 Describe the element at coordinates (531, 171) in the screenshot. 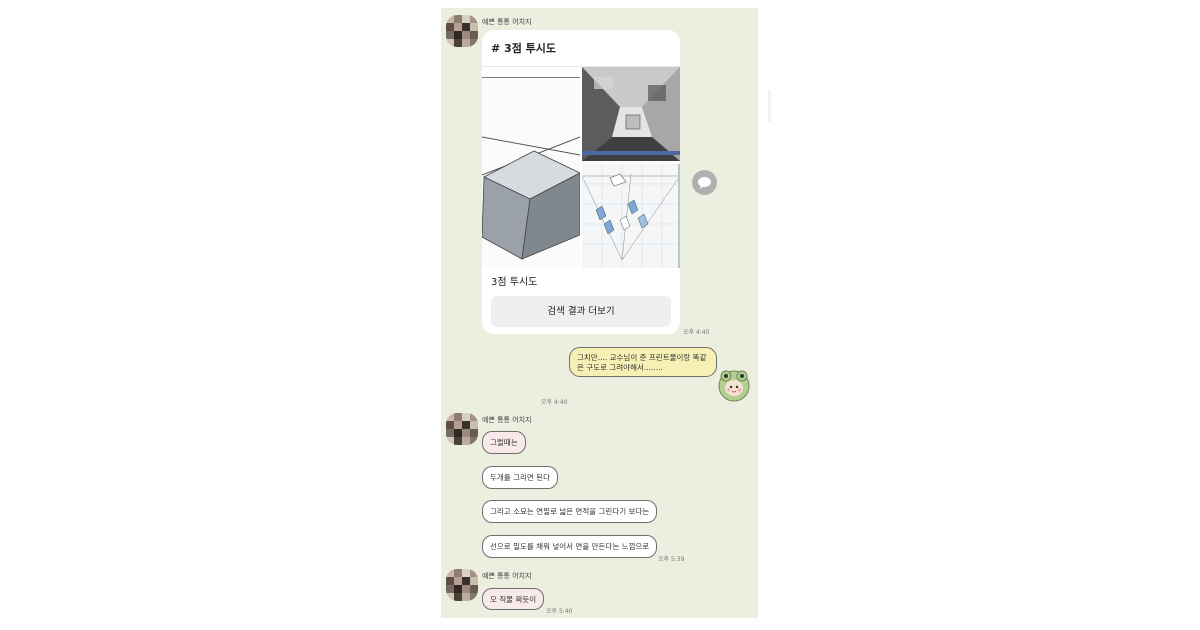

I see `card-image-cube` at that location.